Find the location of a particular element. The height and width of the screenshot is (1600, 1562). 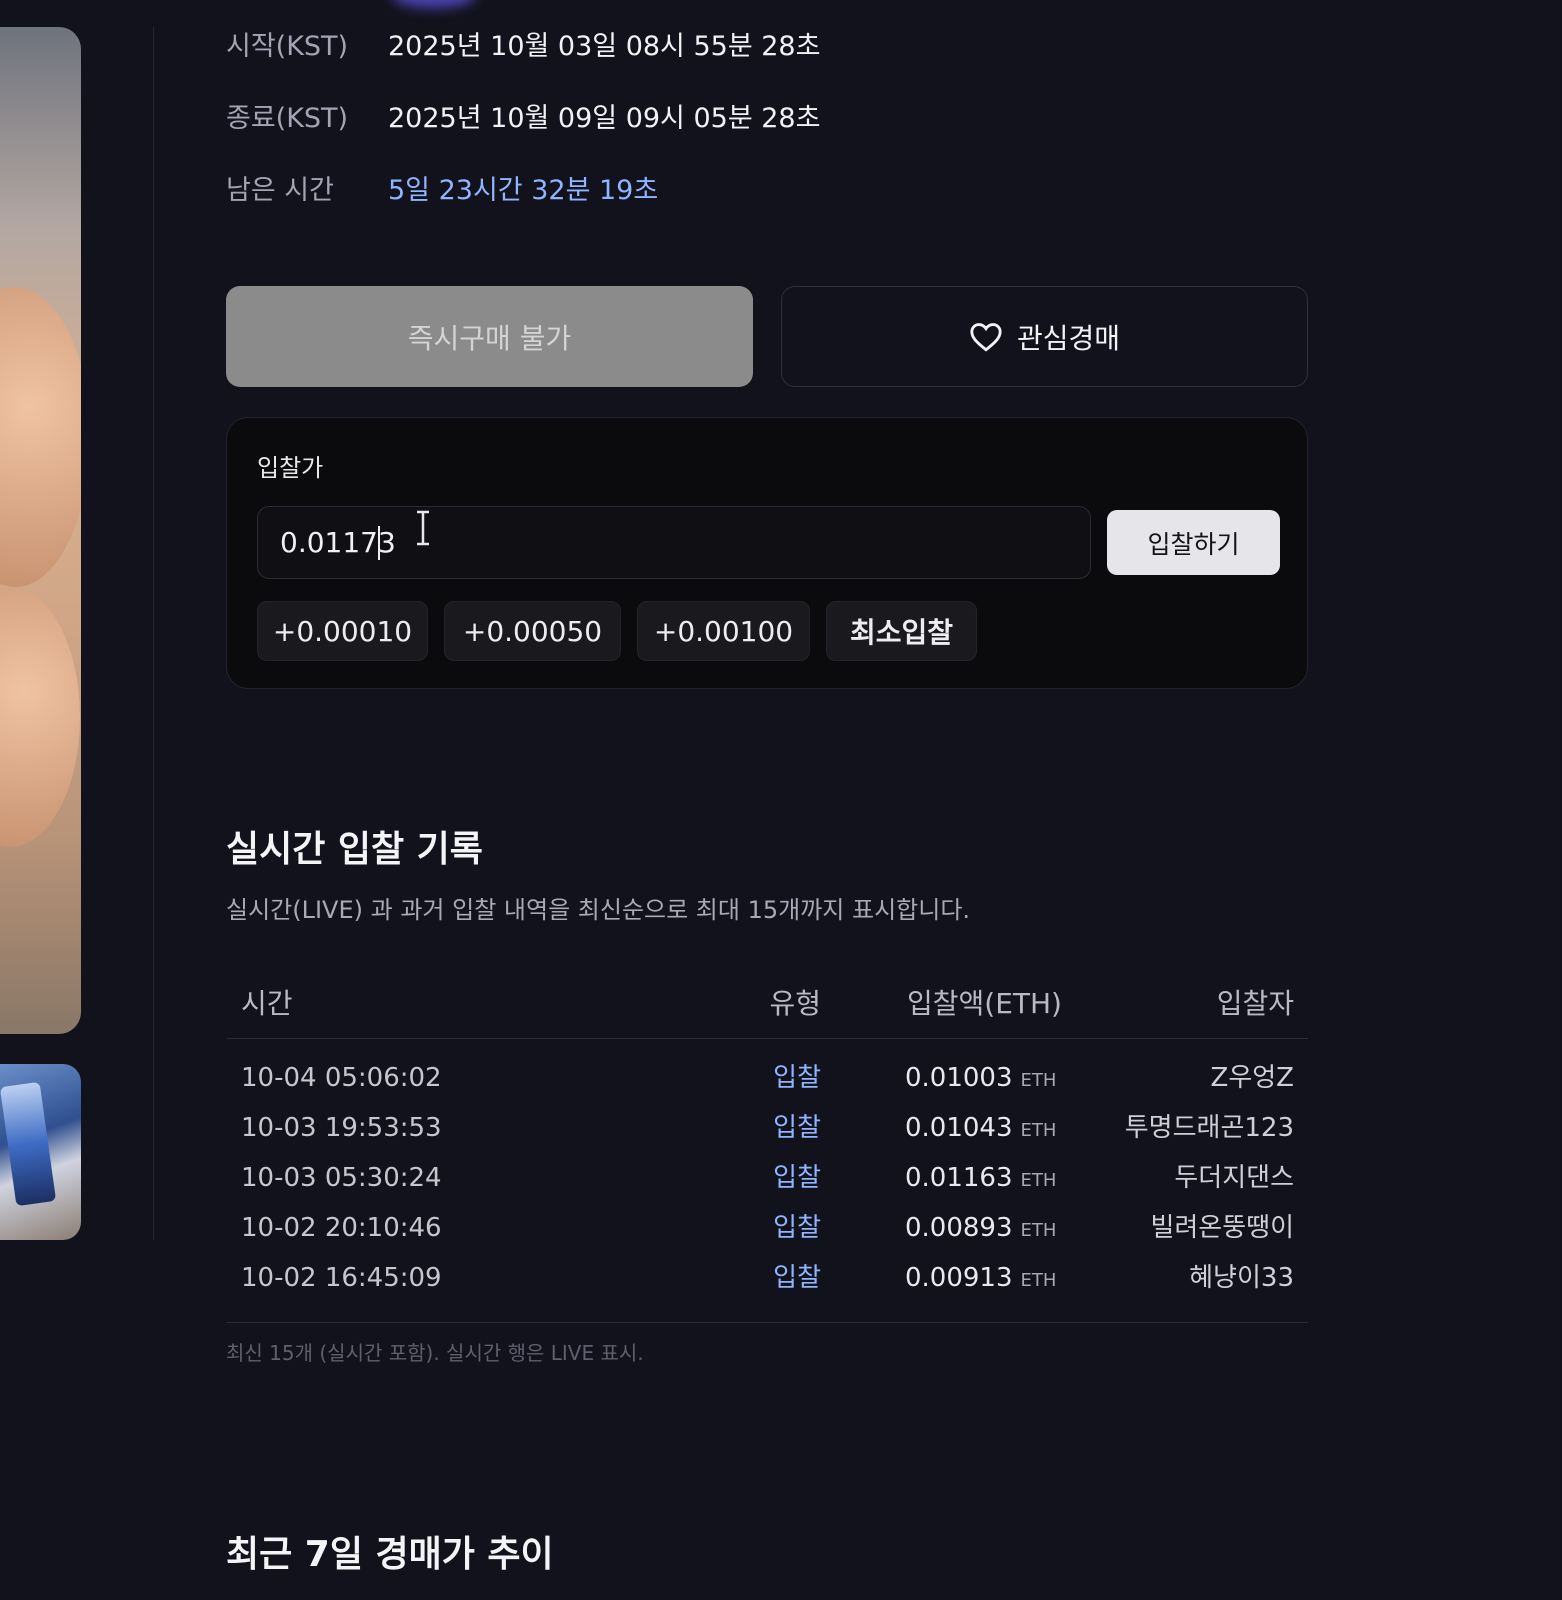

main-product-image is located at coordinates (40, 530).